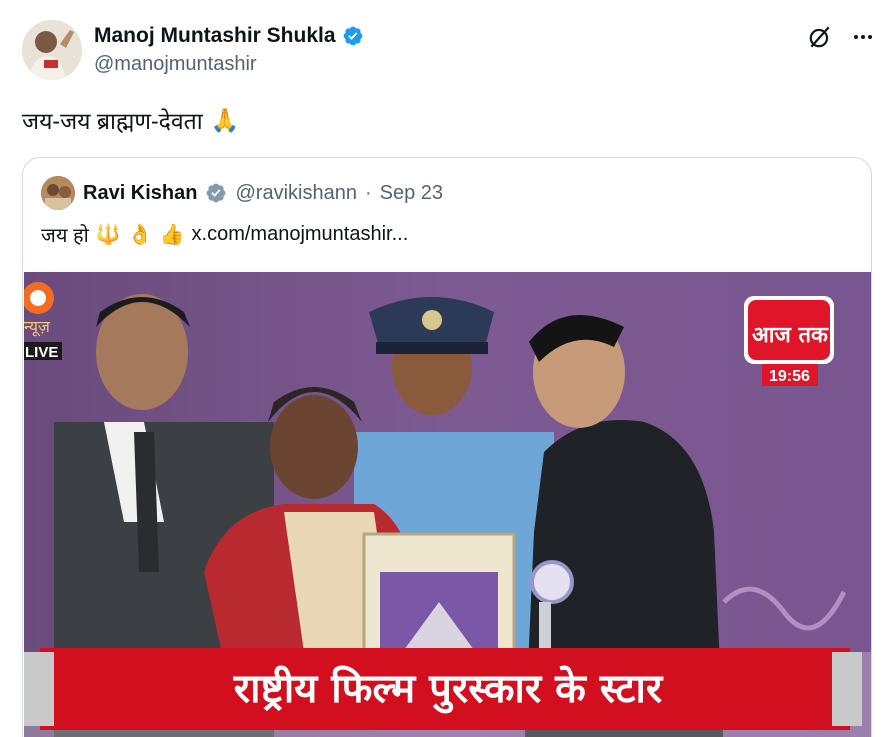 The width and height of the screenshot is (895, 737). What do you see at coordinates (37, 327) in the screenshot?
I see `dd-news-label: न्यूज़` at bounding box center [37, 327].